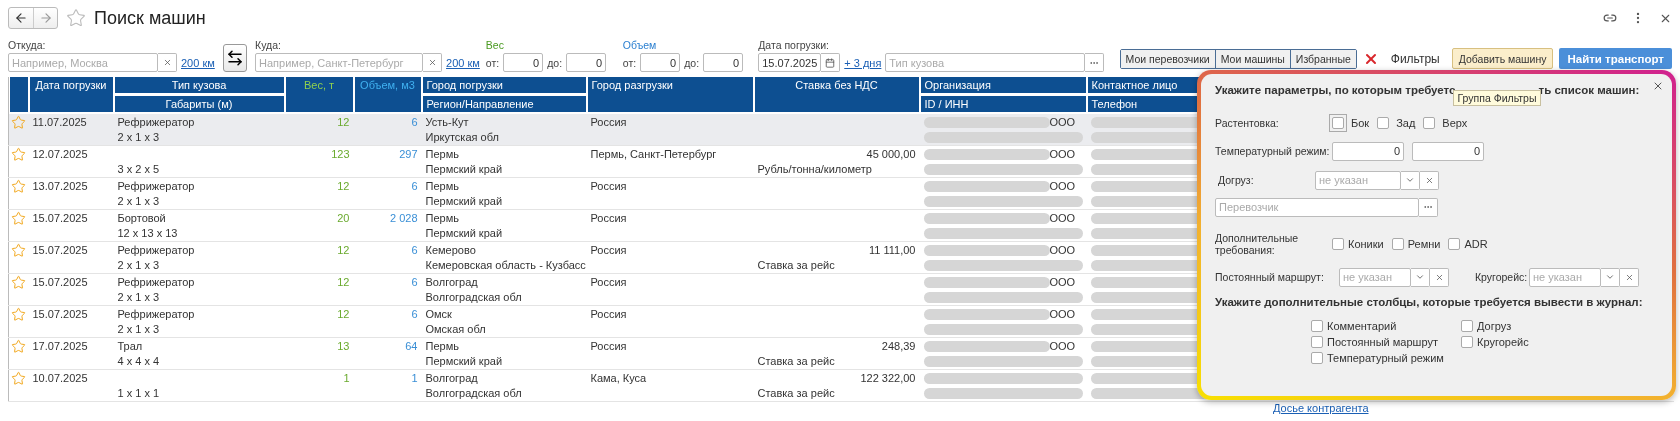 The width and height of the screenshot is (1680, 421). Describe the element at coordinates (19, 94) in the screenshot. I see `column-header` at that location.